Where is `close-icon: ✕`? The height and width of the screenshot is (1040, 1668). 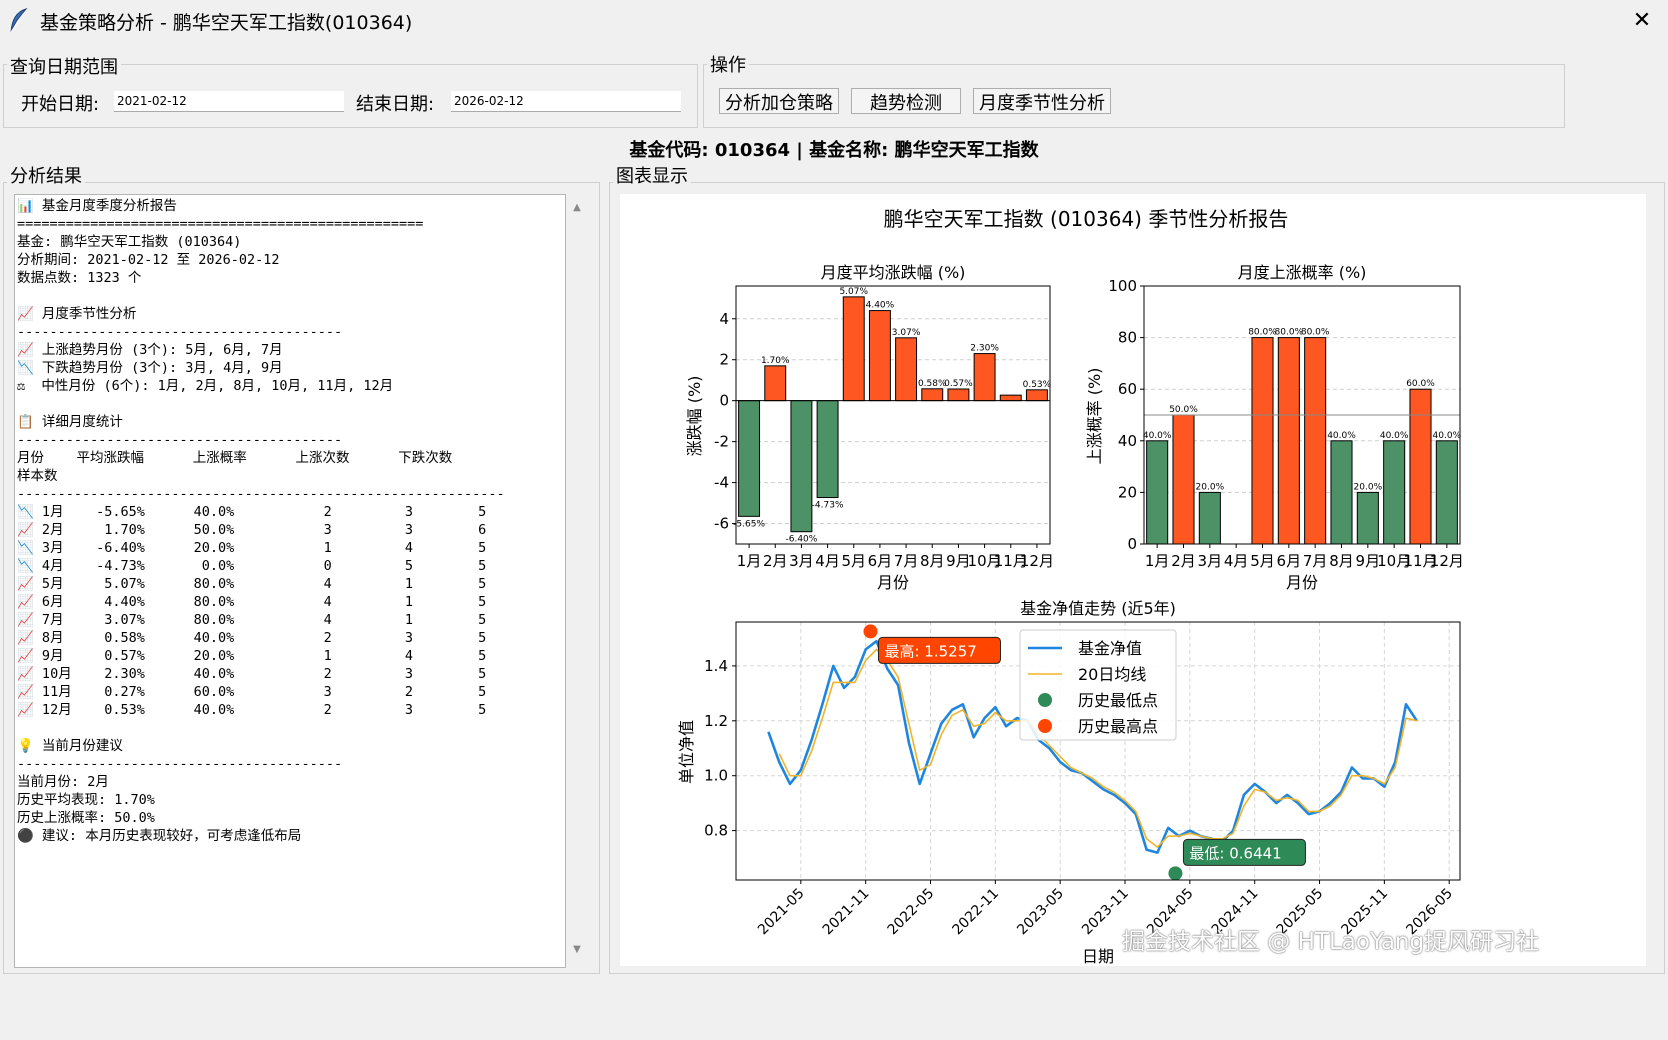
close-icon: ✕ is located at coordinates (1642, 20).